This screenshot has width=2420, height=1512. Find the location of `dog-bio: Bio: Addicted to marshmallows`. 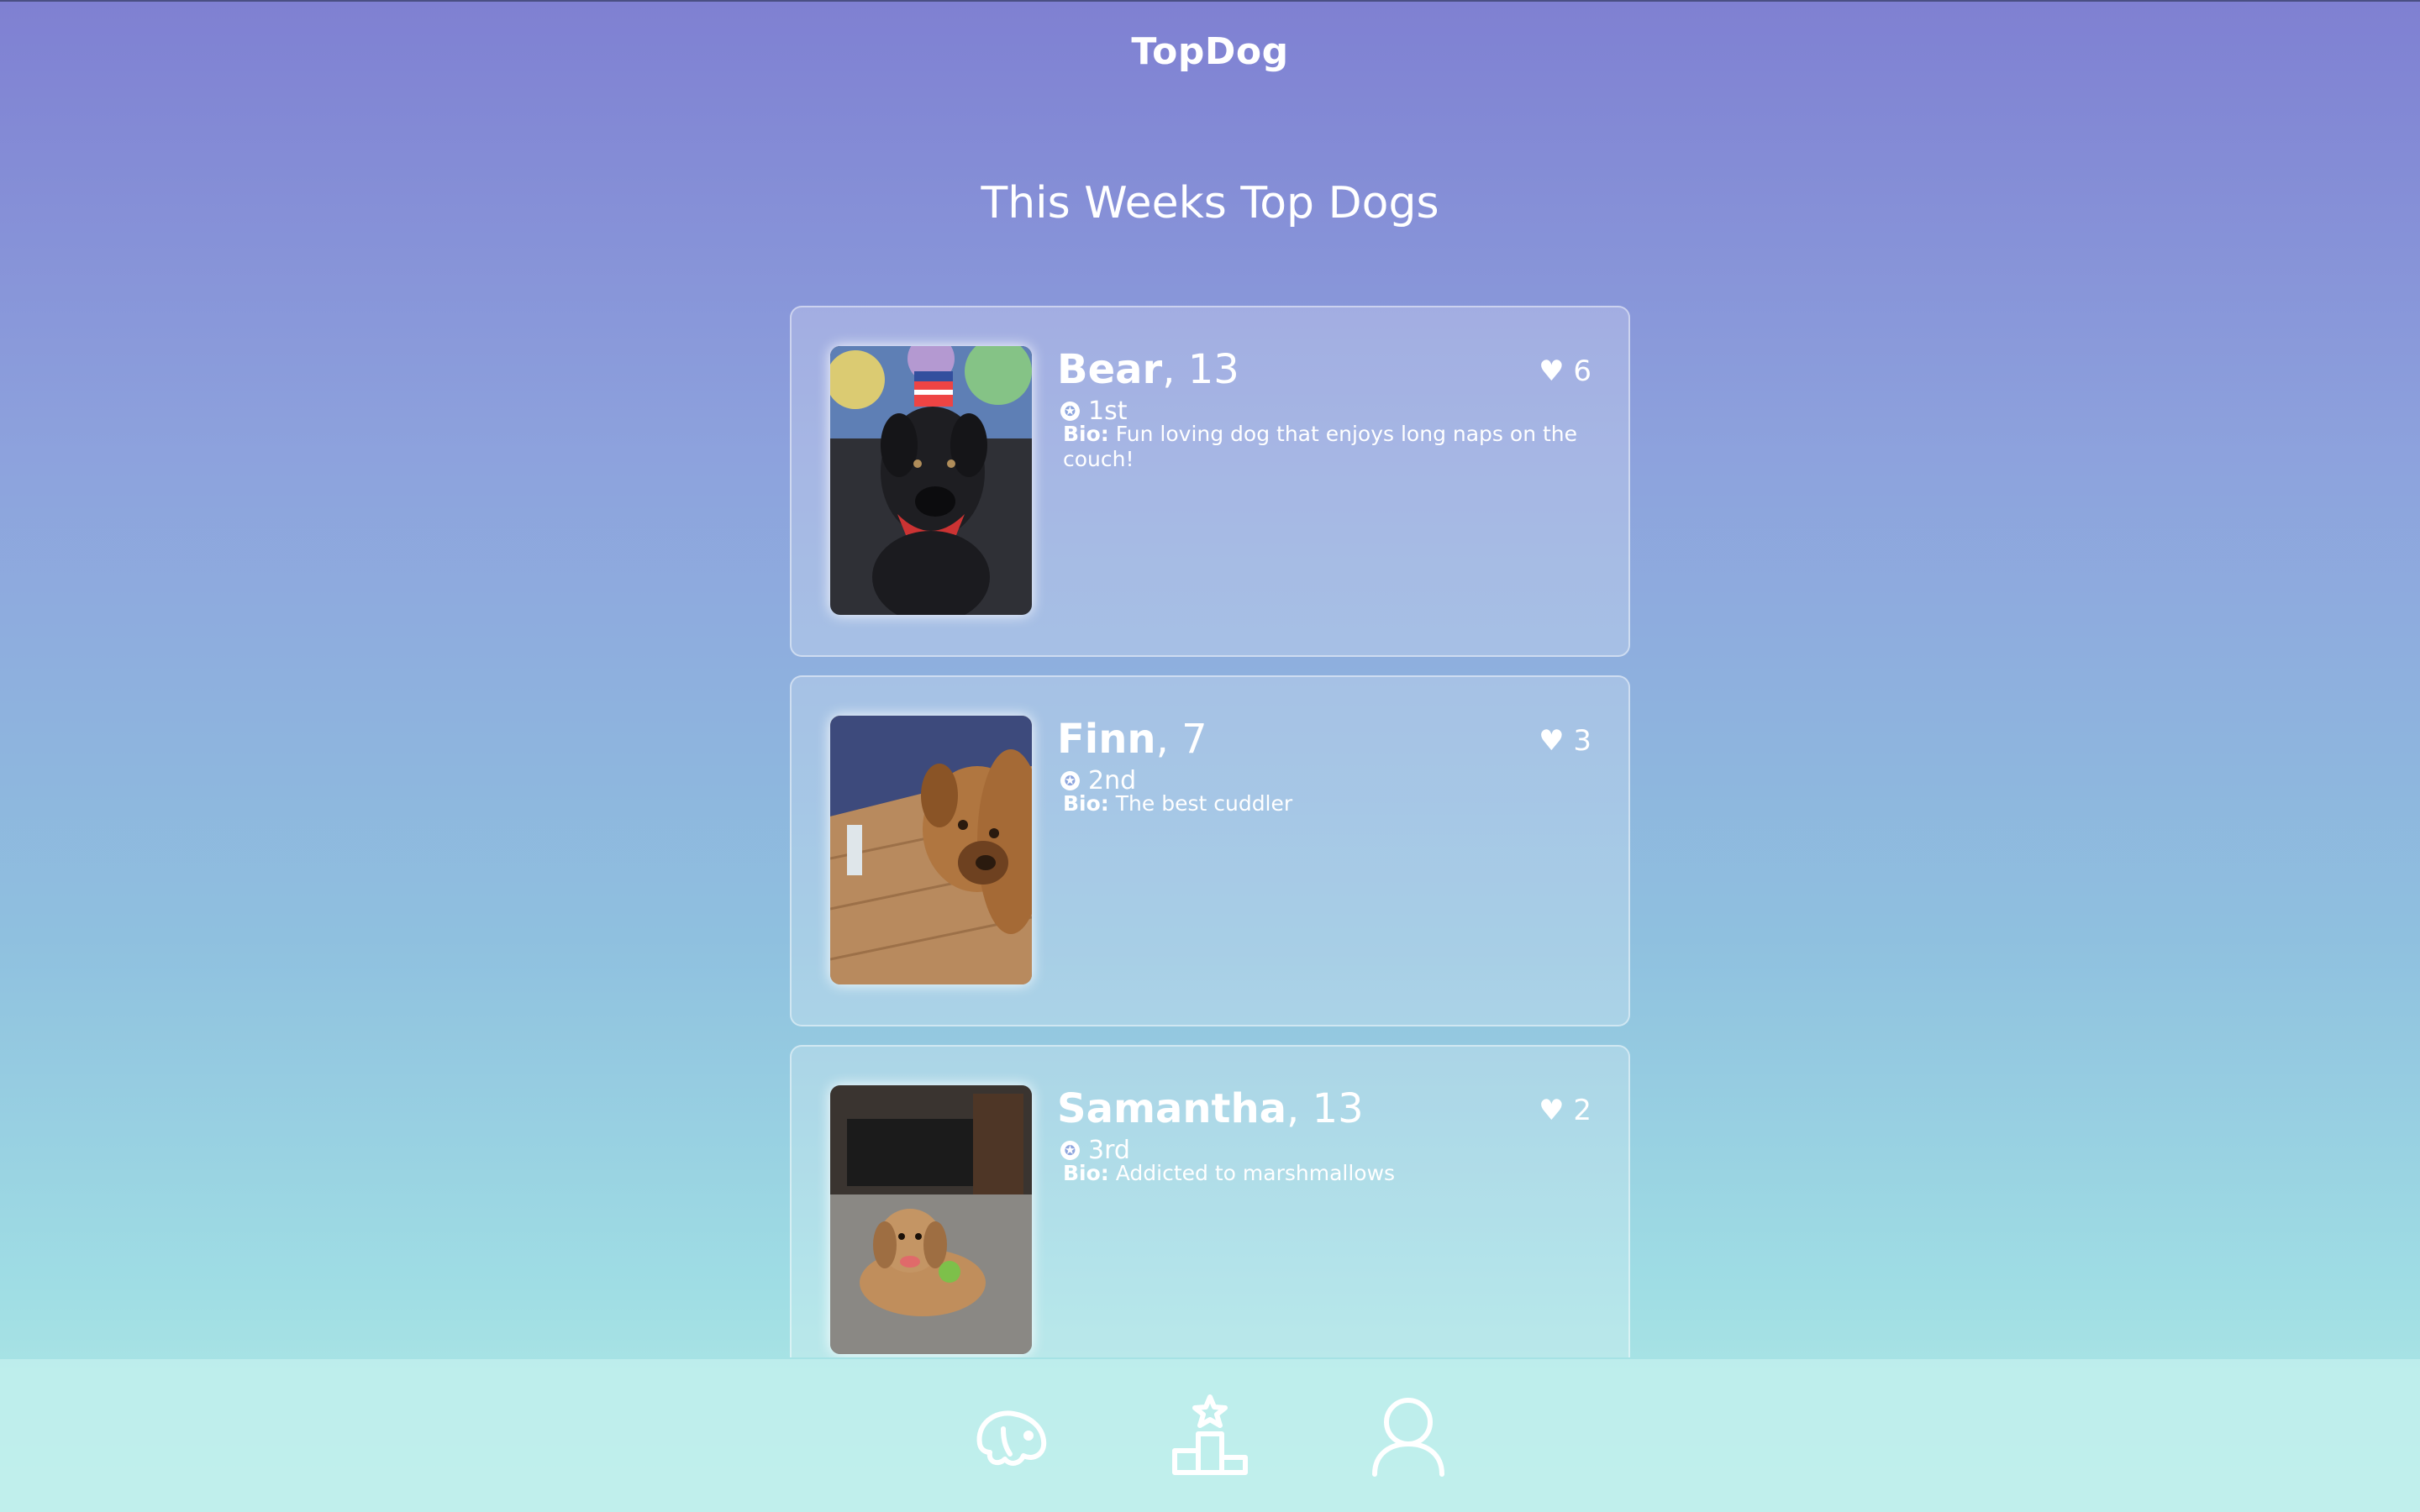

dog-bio: Bio: Addicted to marshmallows is located at coordinates (1323, 1173).